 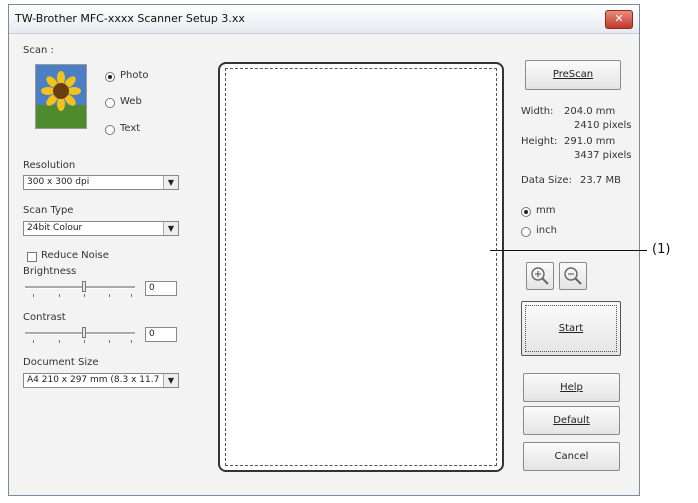 I want to click on title-bar: TW-Brother MFC-xxxx Scanner Setup 3.xx ✕, so click(x=324, y=19).